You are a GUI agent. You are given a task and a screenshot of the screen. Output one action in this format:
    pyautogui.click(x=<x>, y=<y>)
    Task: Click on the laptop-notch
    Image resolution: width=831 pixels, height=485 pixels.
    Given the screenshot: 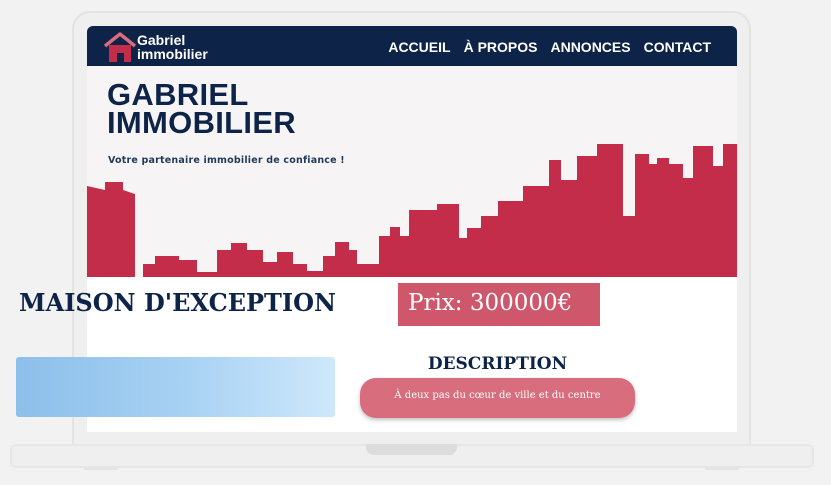 What is the action you would take?
    pyautogui.click(x=411, y=449)
    